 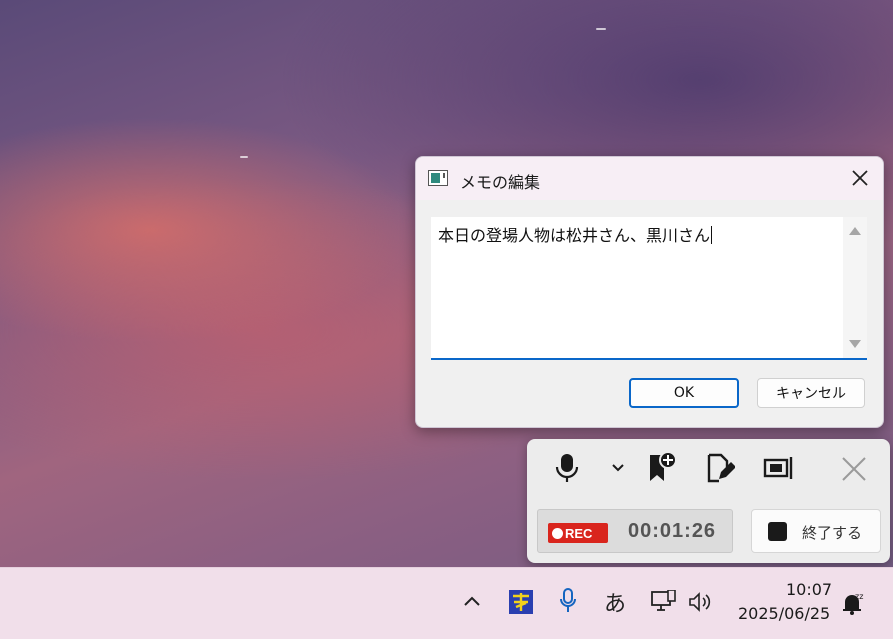 What do you see at coordinates (557, 533) in the screenshot?
I see `rec-dot-icon` at bounding box center [557, 533].